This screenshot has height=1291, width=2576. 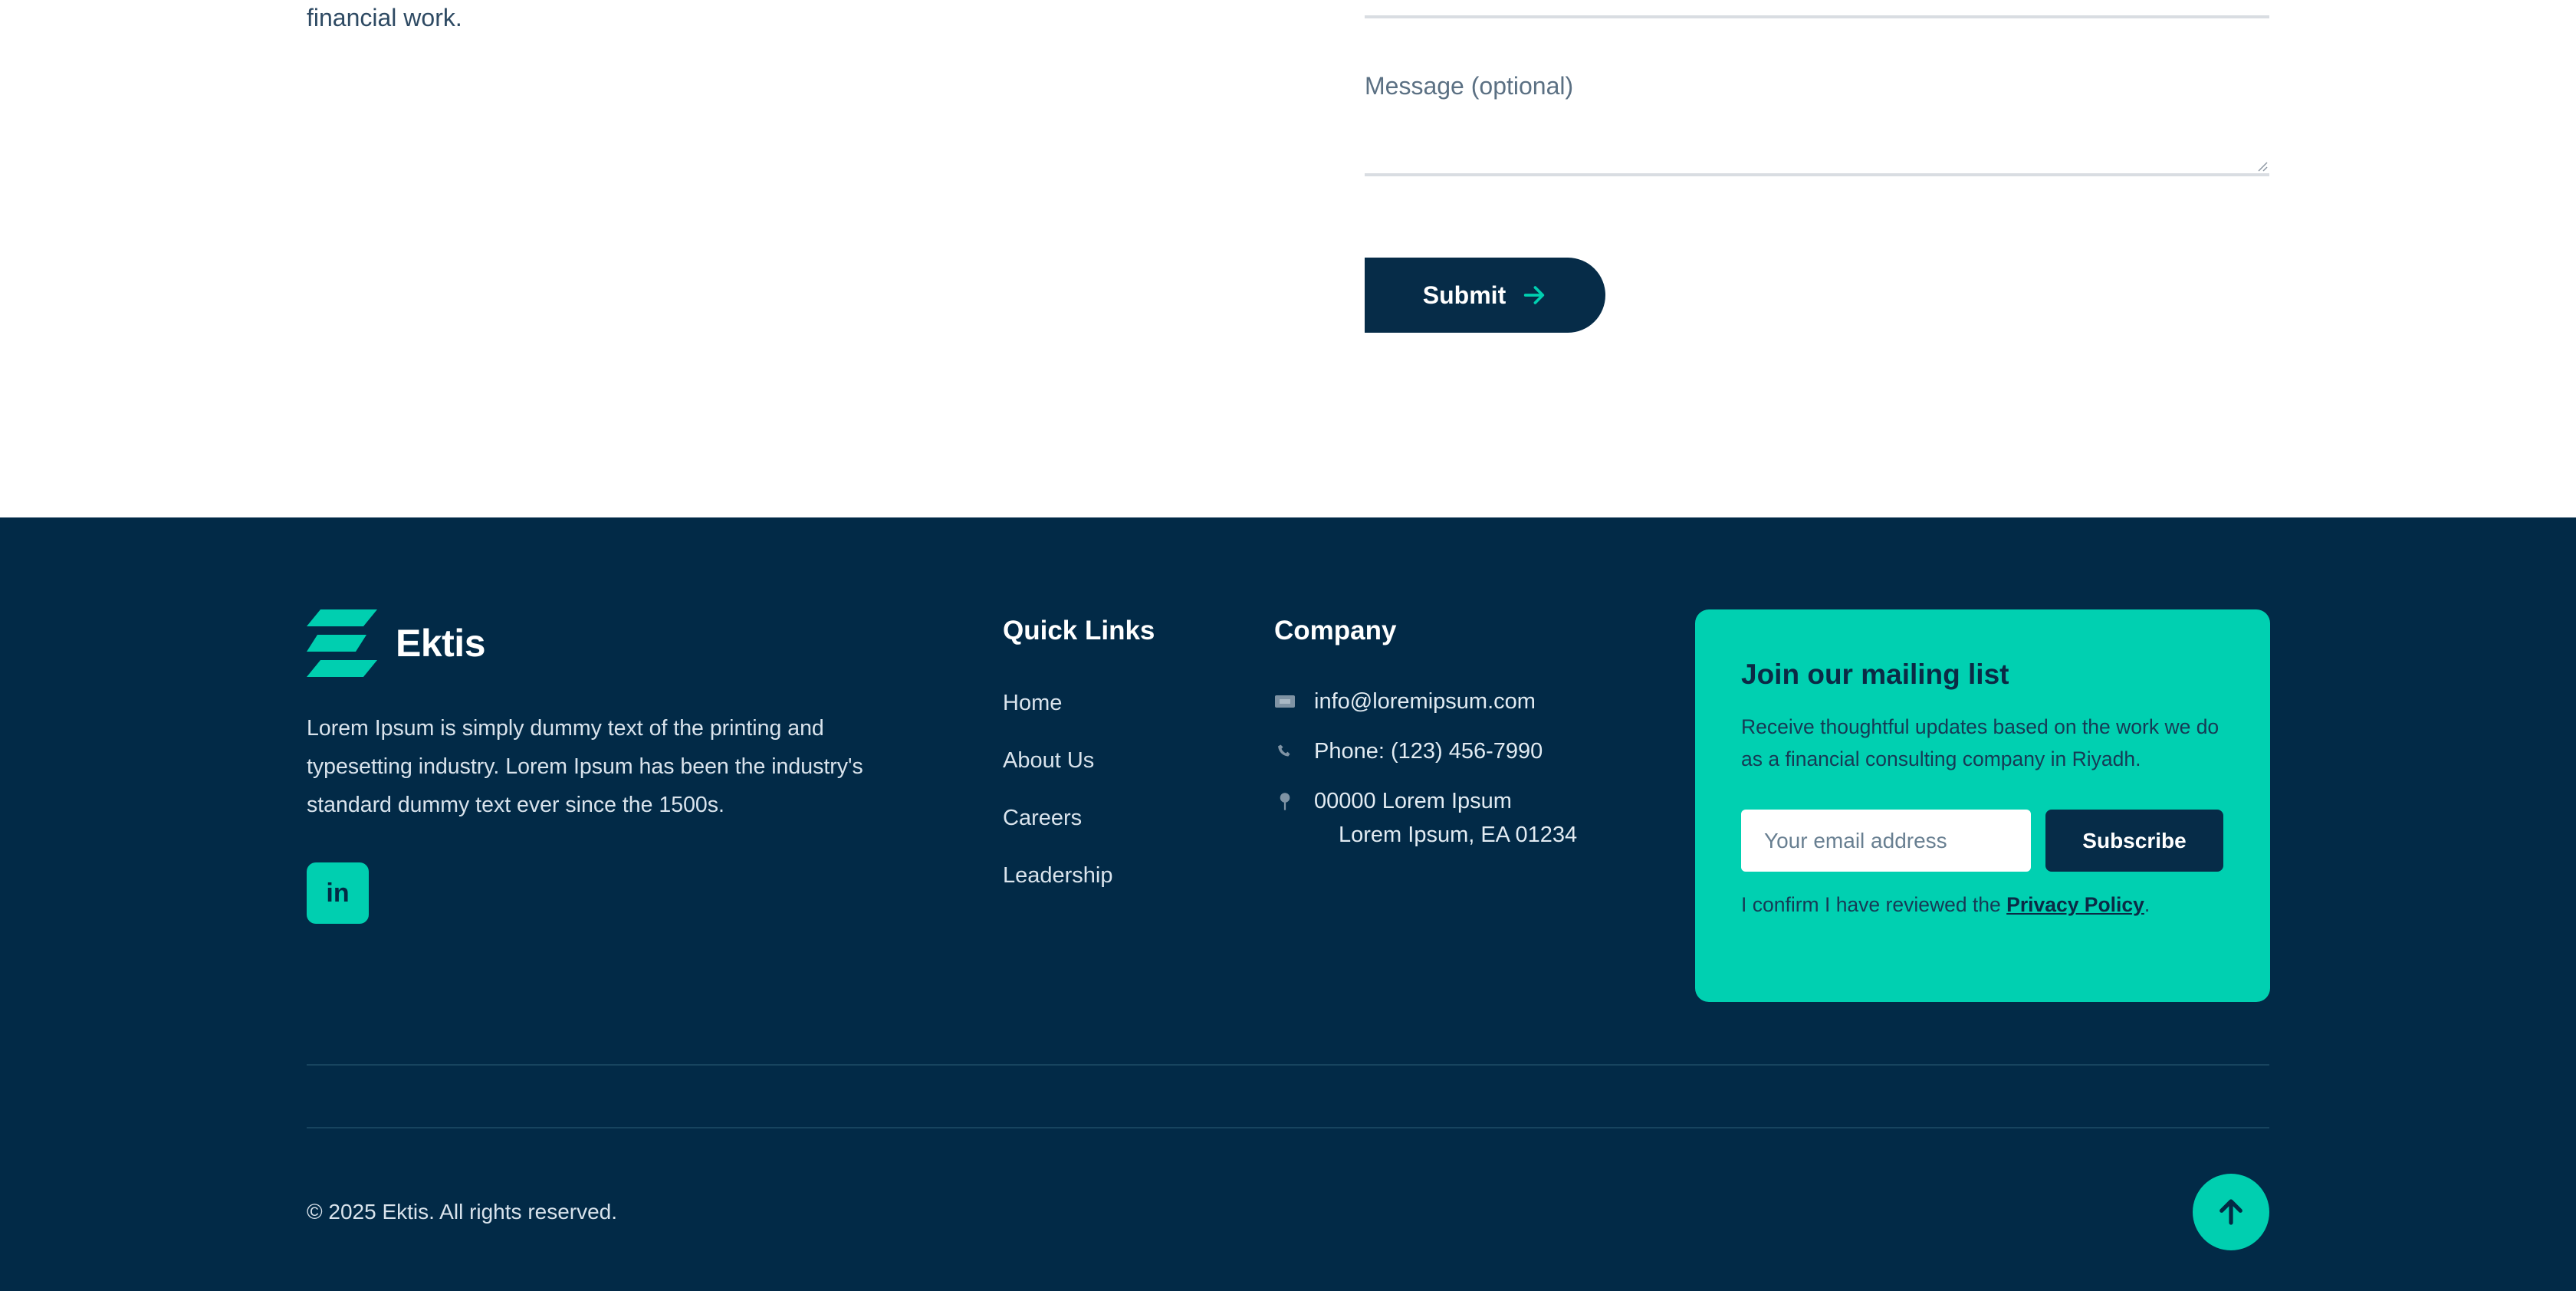 I want to click on quick-links-list: Home About Us Careers Leadership, so click(x=1058, y=803).